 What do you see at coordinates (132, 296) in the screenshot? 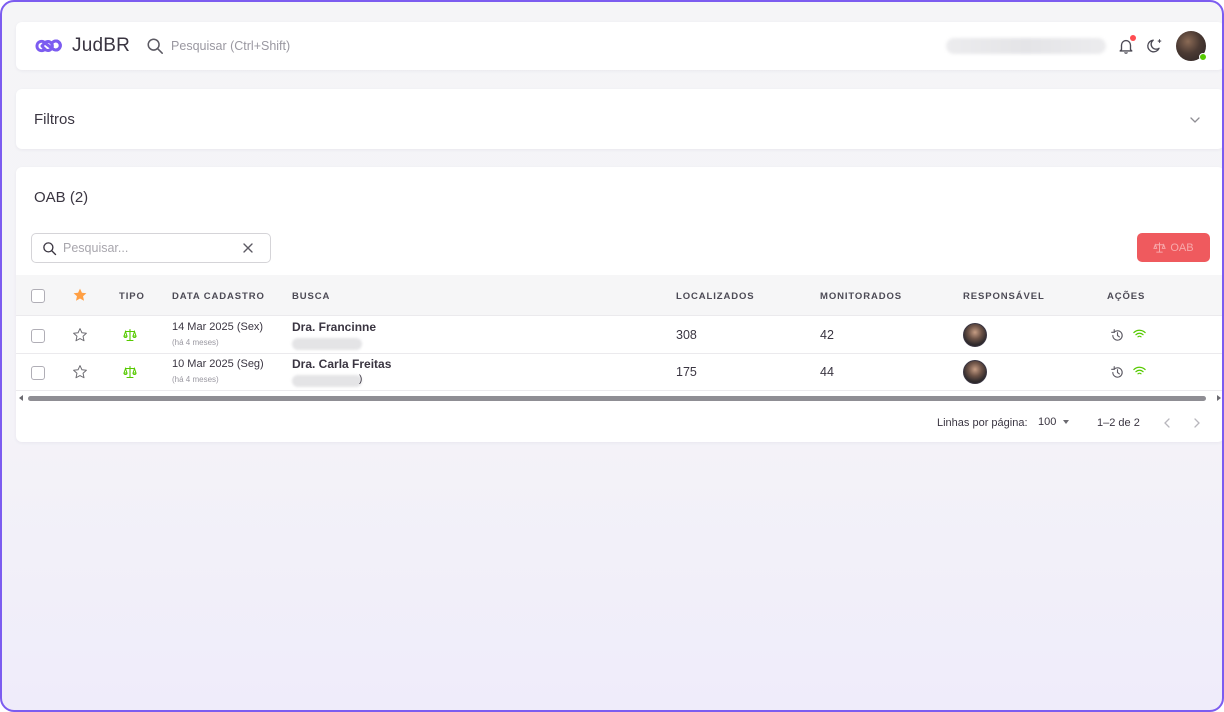
I see `col-tipo: TIPO` at bounding box center [132, 296].